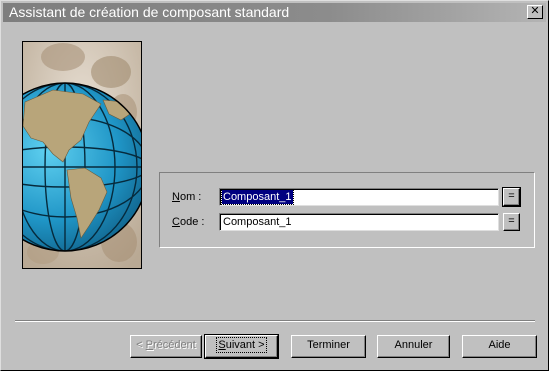  I want to click on wizard-image, so click(82, 155).